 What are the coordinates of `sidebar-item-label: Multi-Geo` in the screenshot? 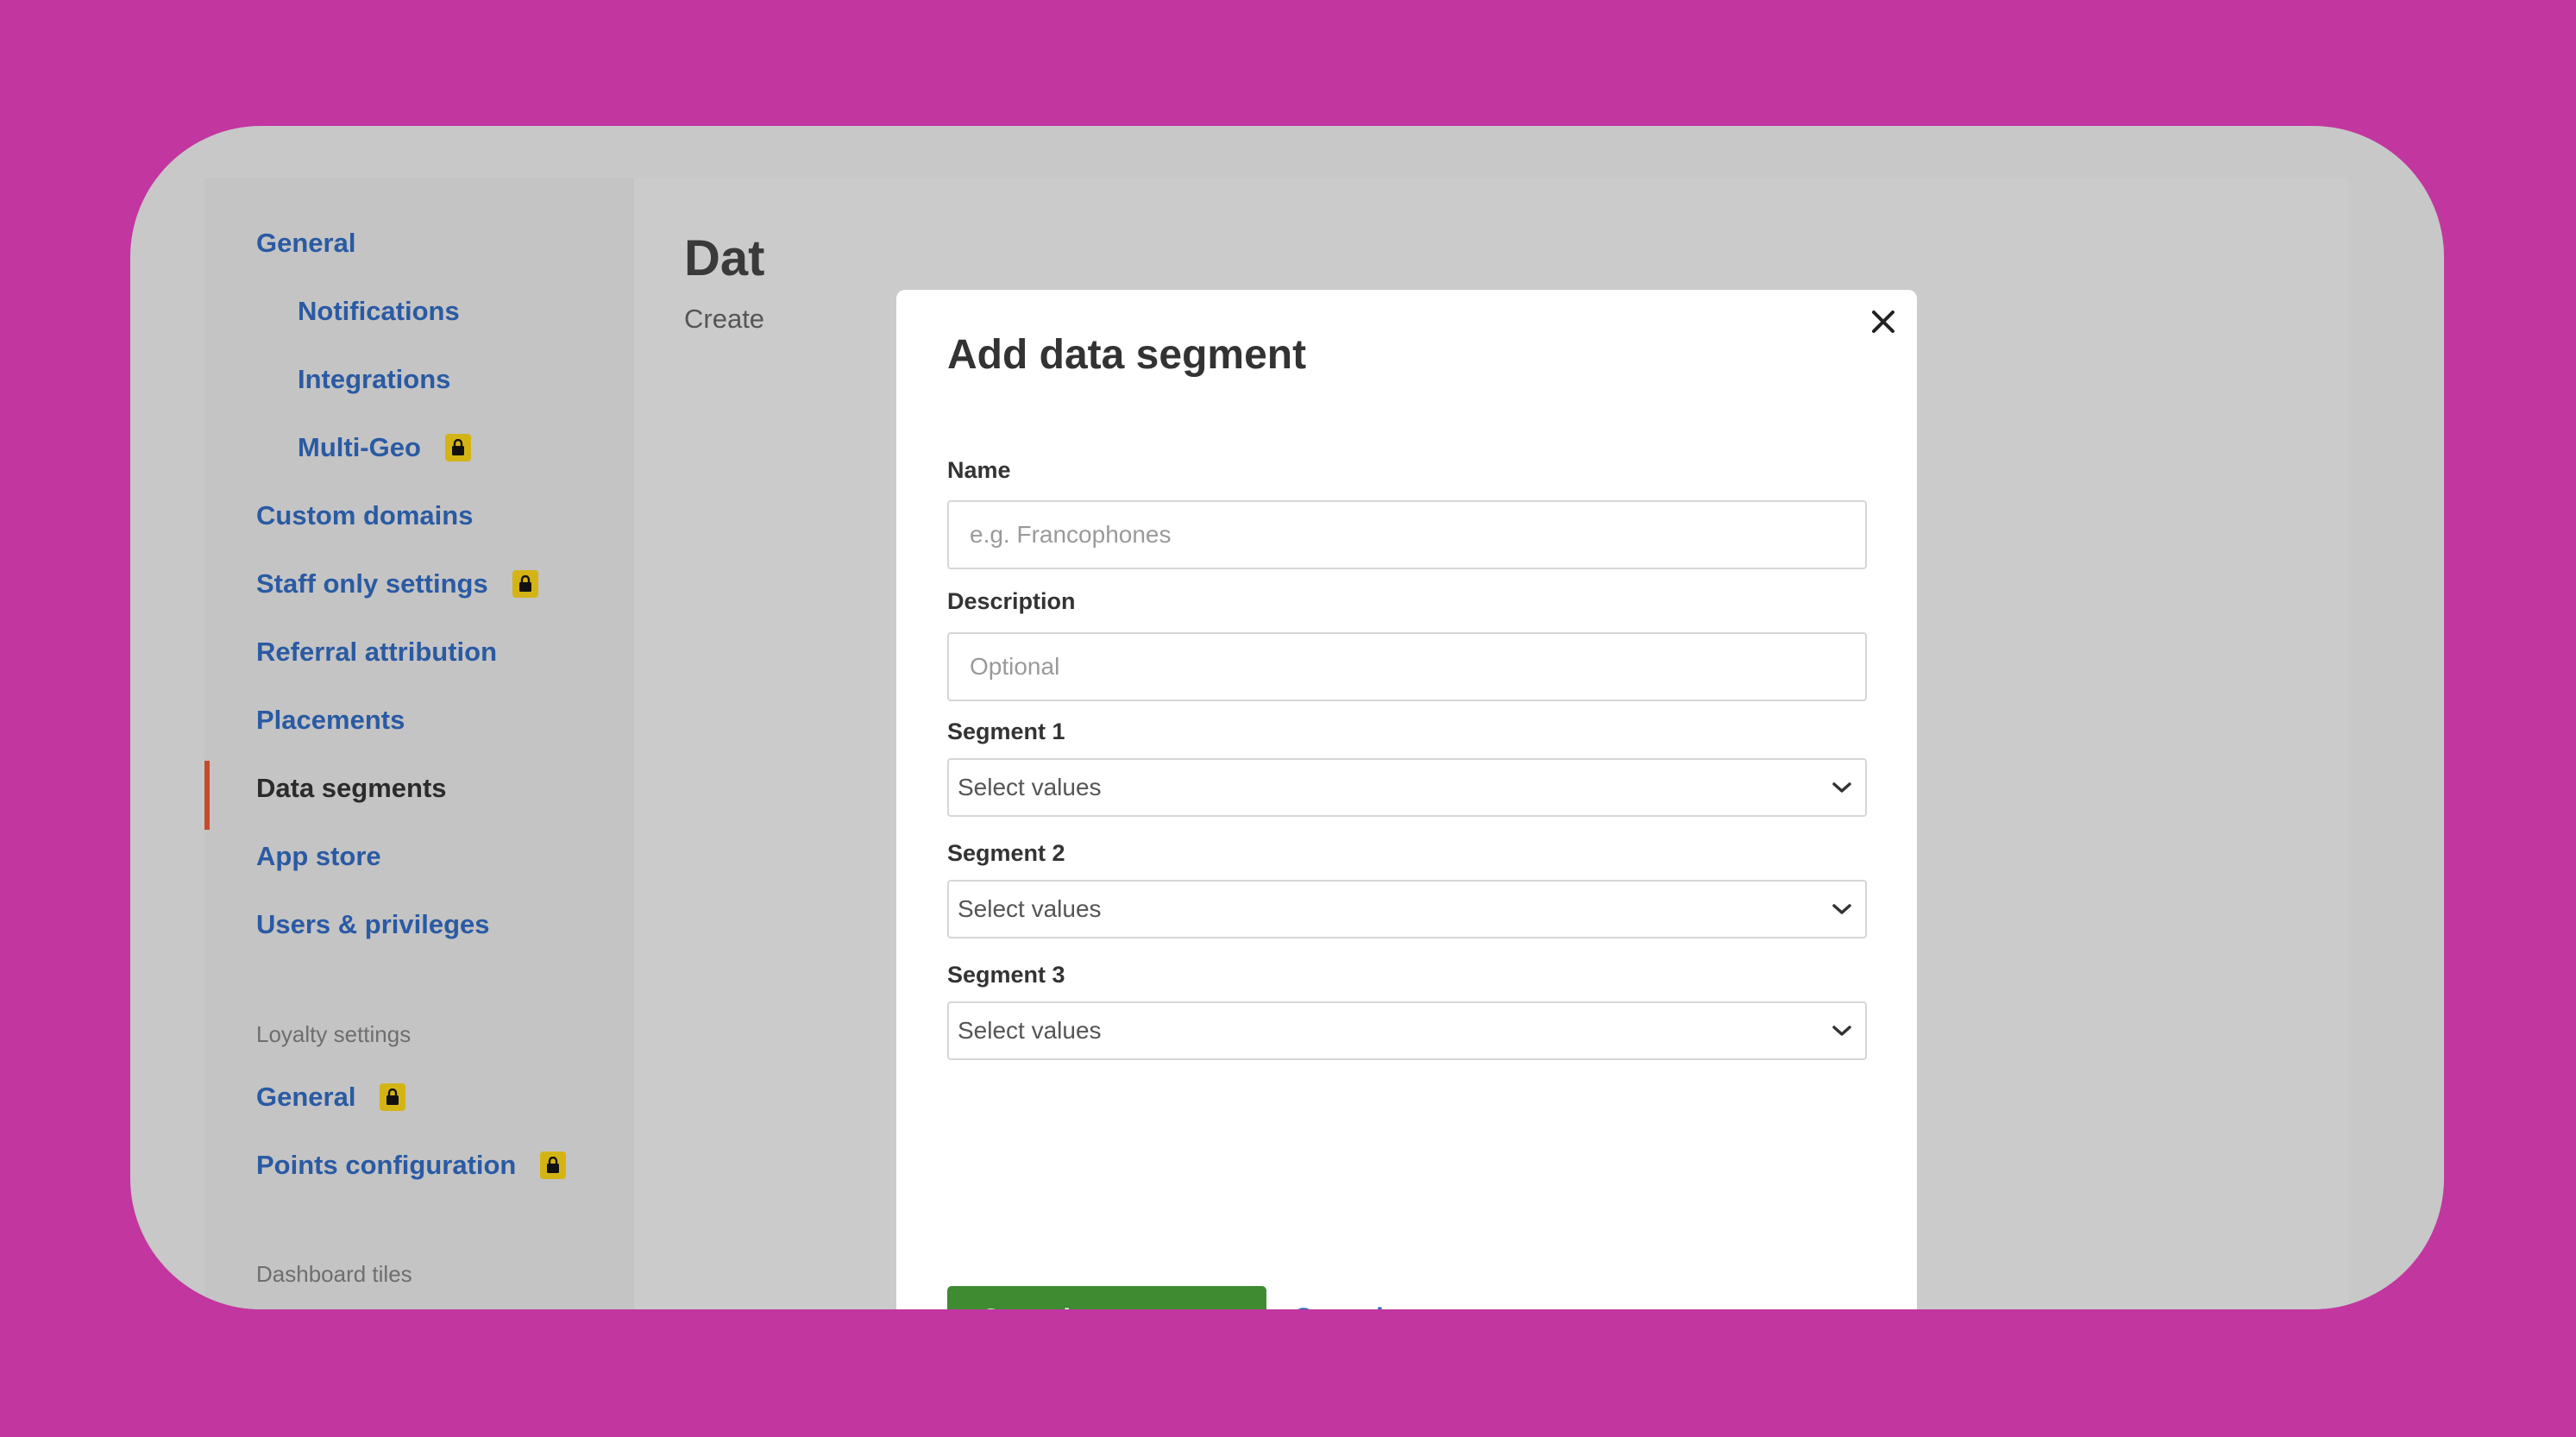 It's located at (359, 447).